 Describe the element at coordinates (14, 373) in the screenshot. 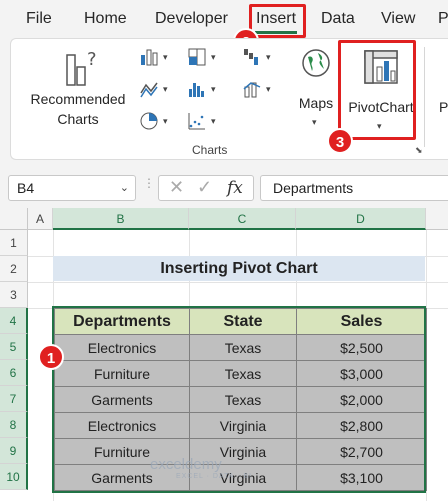

I see `row-header-6: 6` at that location.